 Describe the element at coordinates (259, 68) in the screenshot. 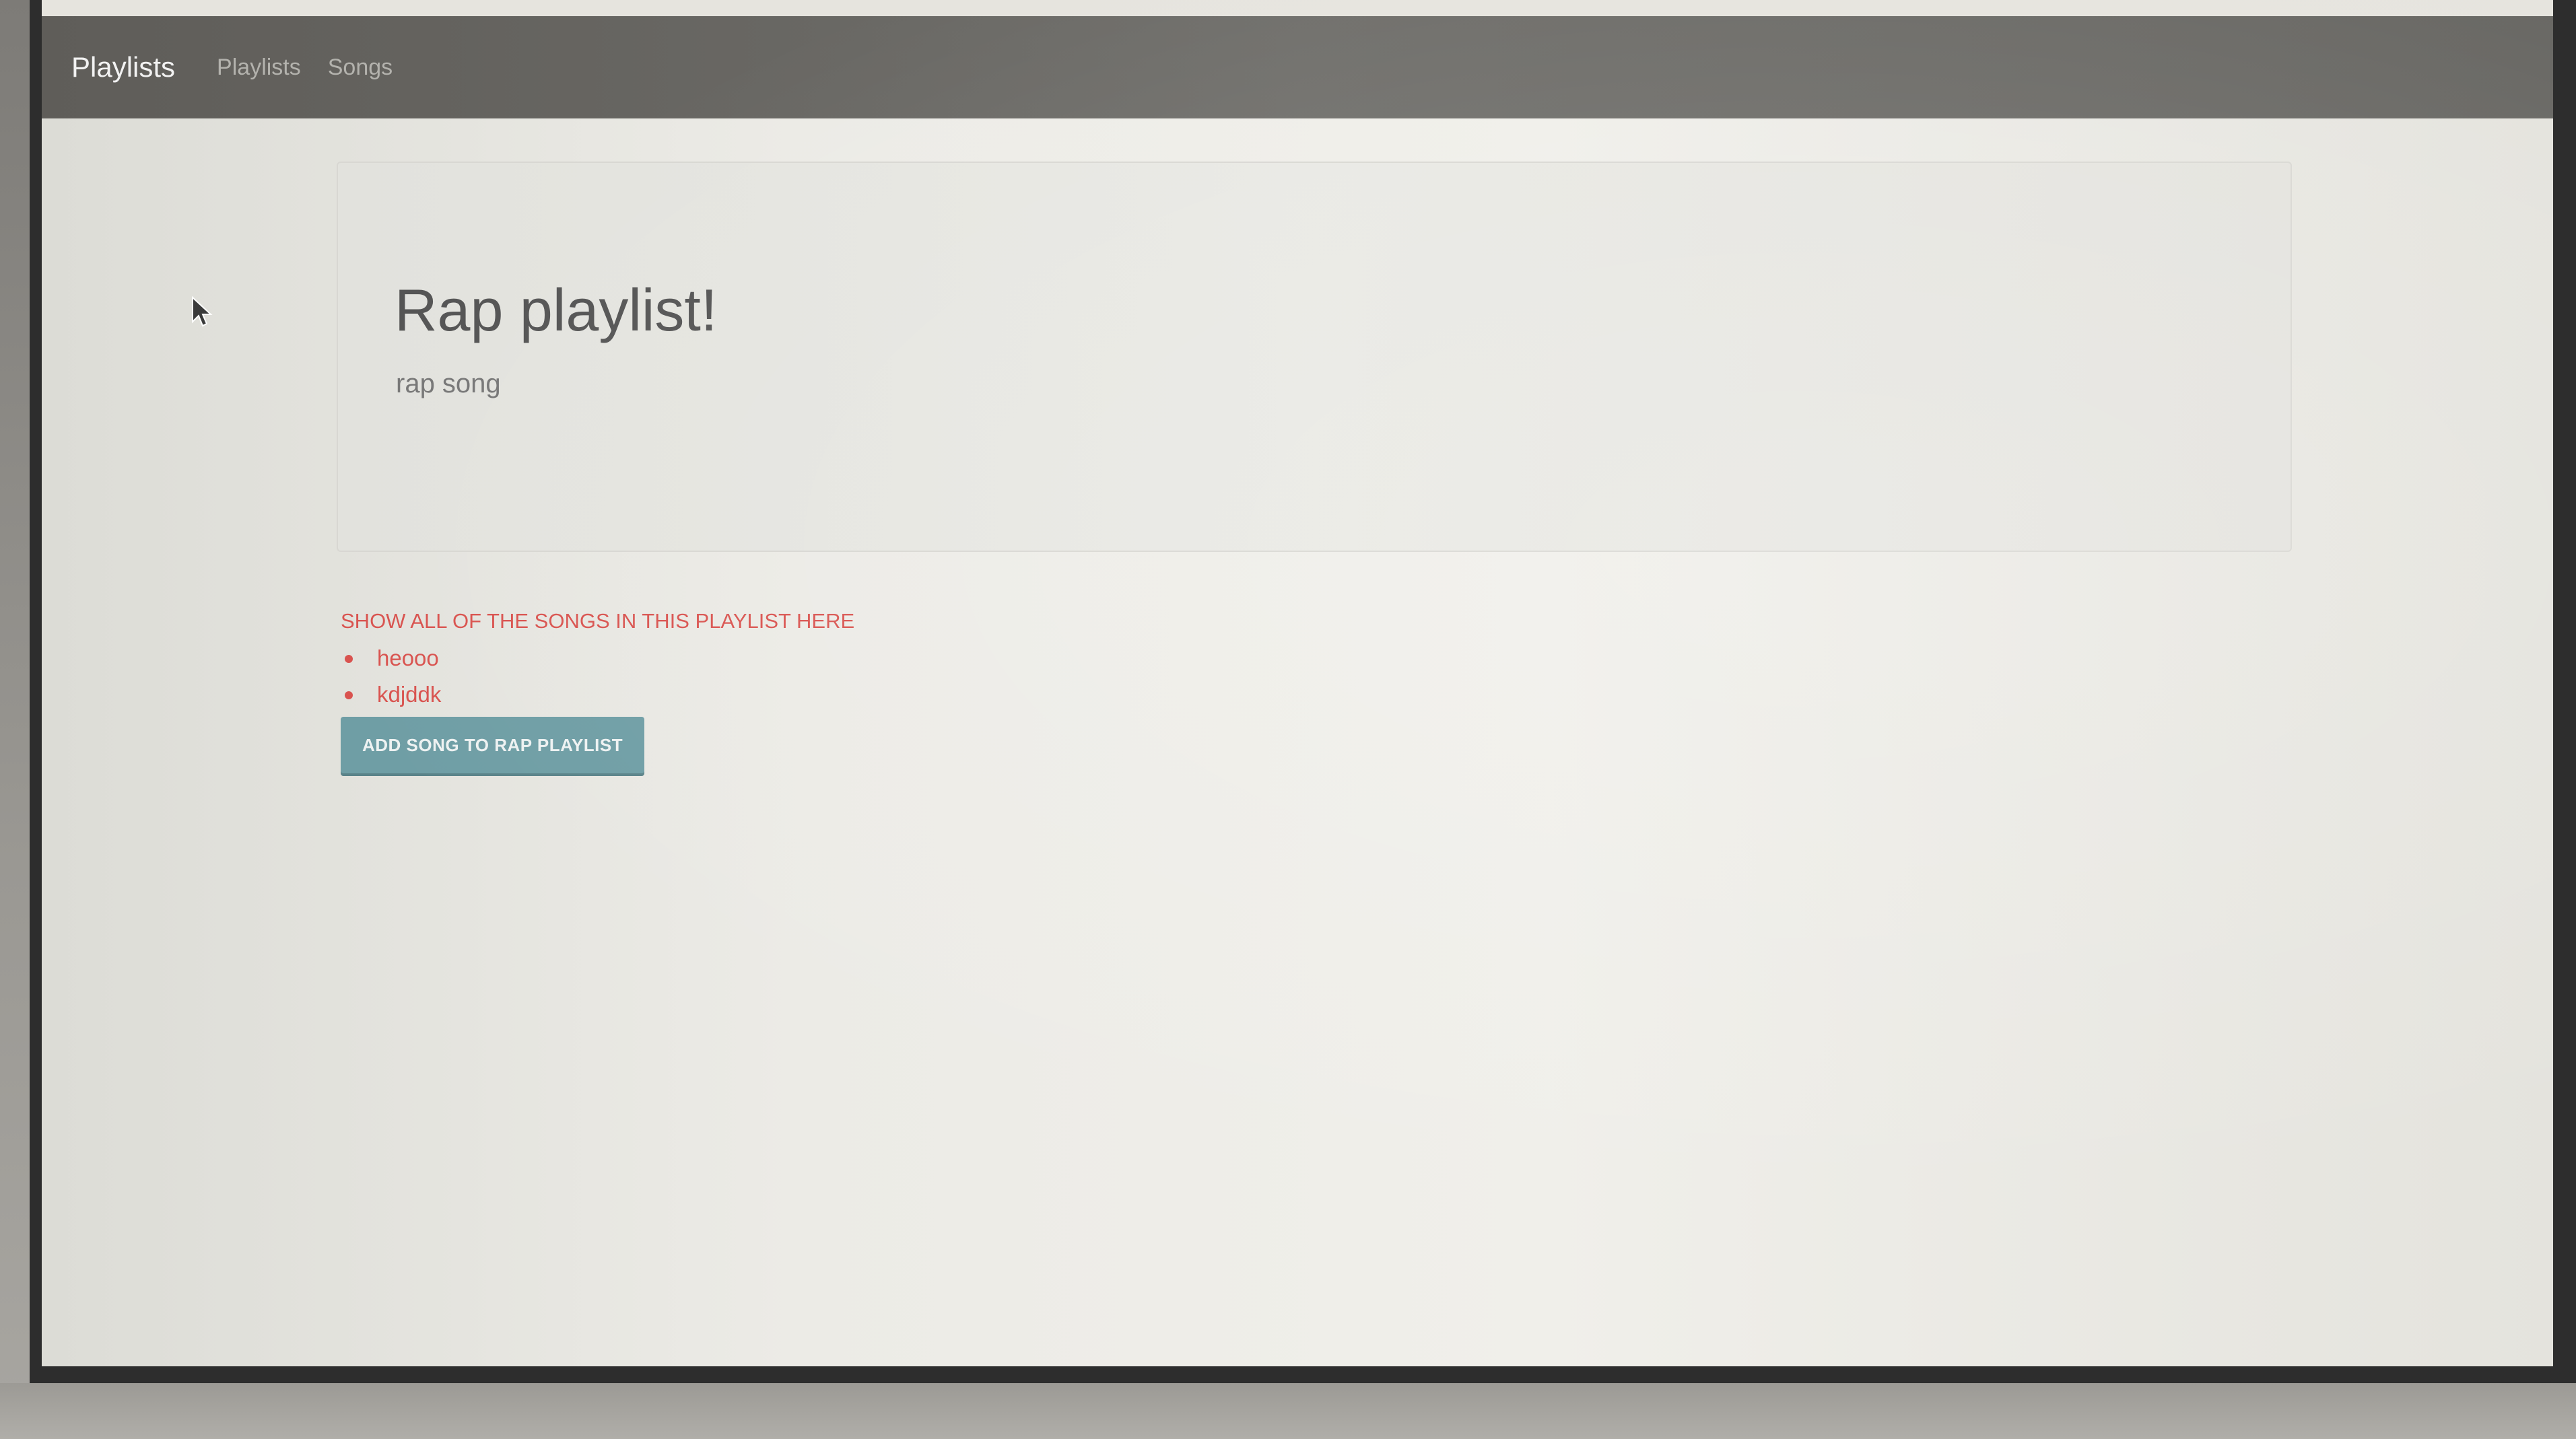

I see `nav-link-playlists: Playlists` at that location.